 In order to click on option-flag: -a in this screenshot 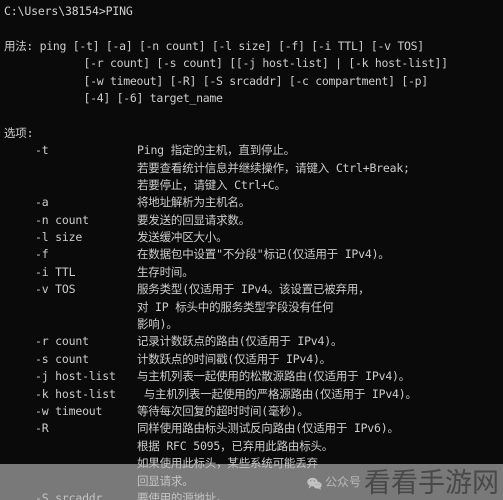, I will do `click(42, 202)`.